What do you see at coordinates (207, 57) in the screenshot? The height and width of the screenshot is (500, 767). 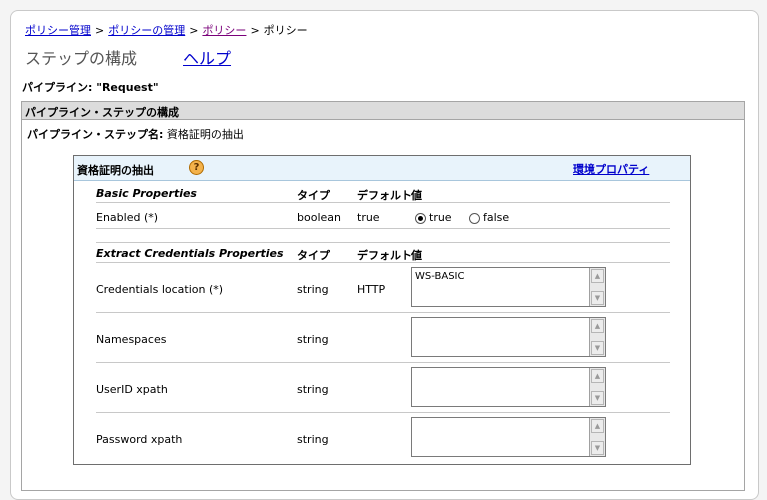 I see `help-link: ヘルプ` at bounding box center [207, 57].